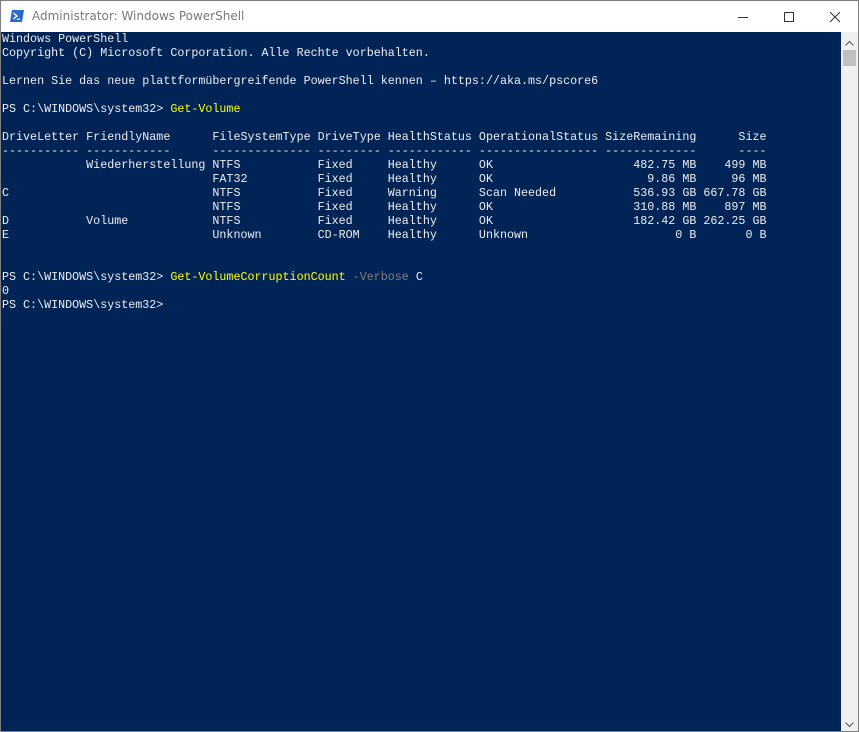  I want to click on table-row: E Unknown CD-ROM Healthy Unknown 0 B 0 B, so click(384, 235).